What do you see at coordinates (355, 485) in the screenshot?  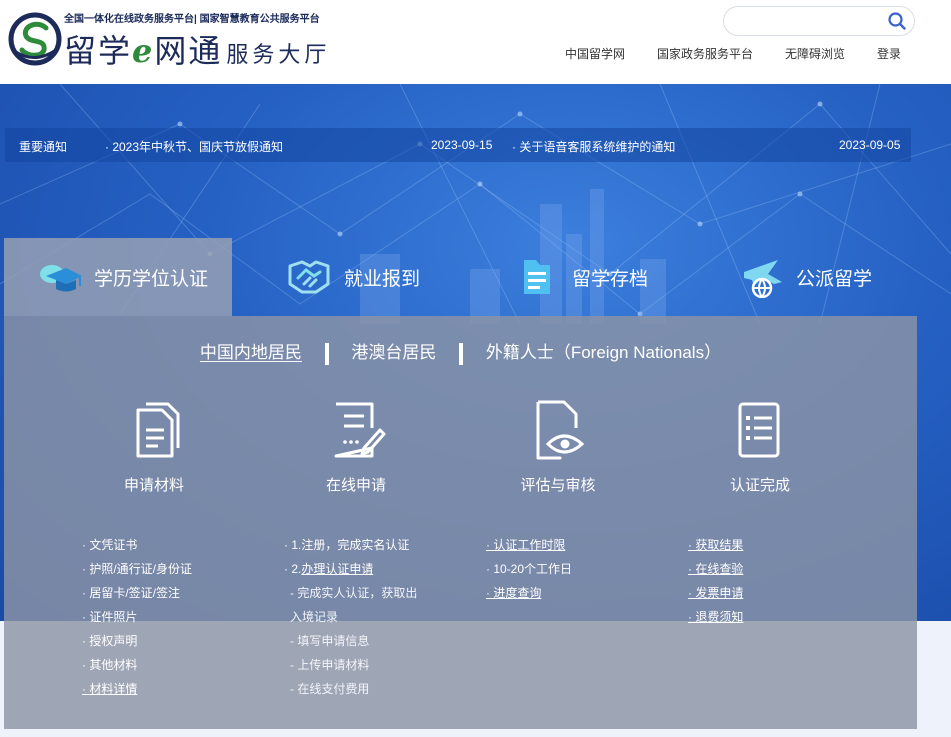 I see `step-label: 在线申请` at bounding box center [355, 485].